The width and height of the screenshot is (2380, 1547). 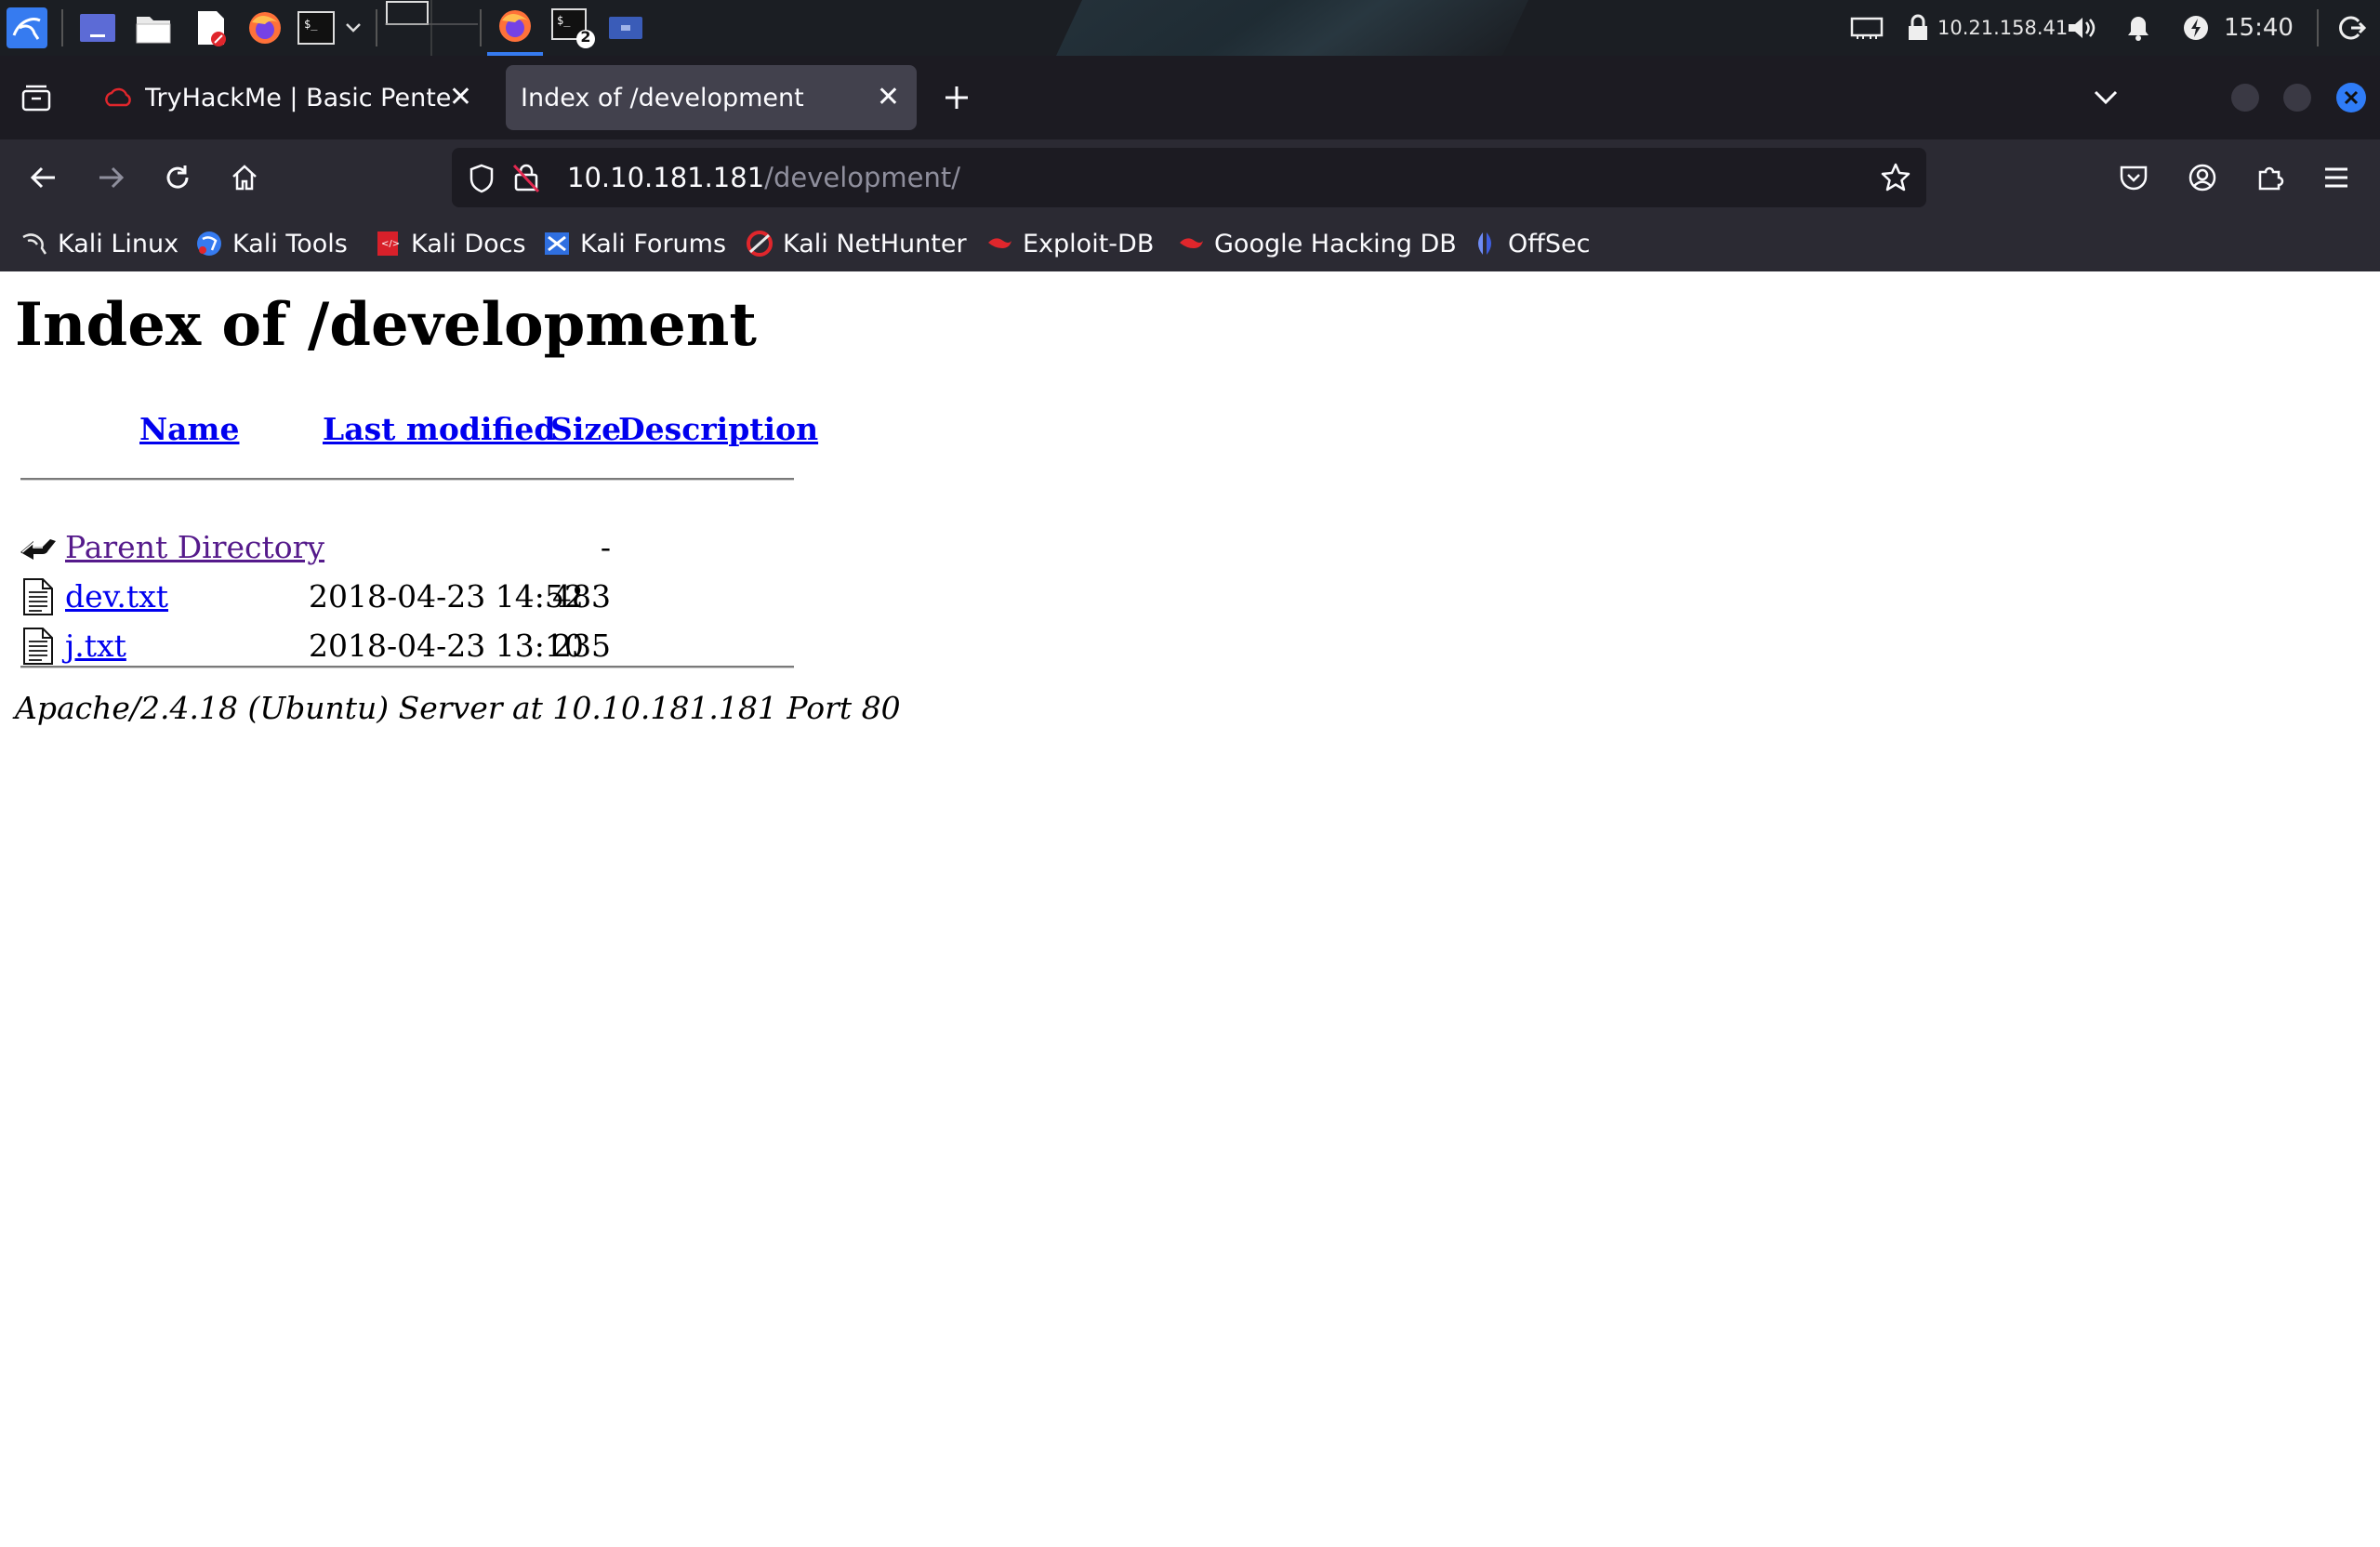 I want to click on table-row: Parent Directory -, so click(x=418, y=547).